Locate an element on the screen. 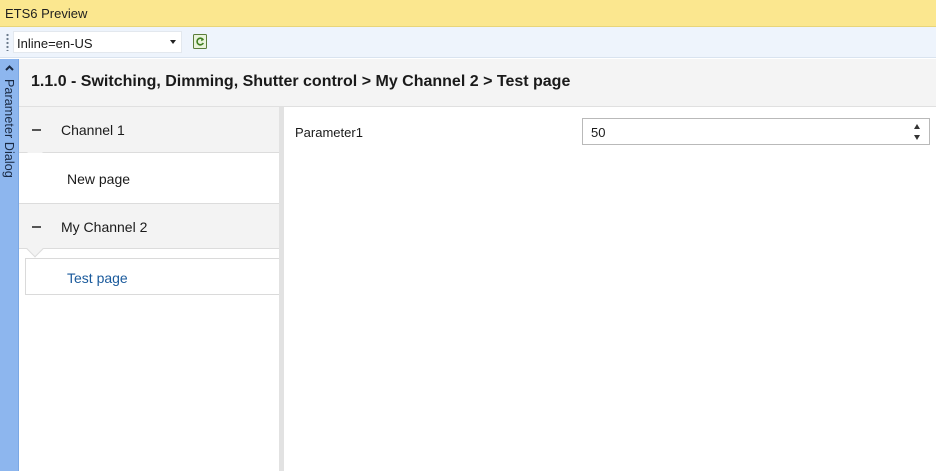 Image resolution: width=936 pixels, height=471 pixels. parameter-dialog-side-tab: Parameter Dialog is located at coordinates (9, 265).